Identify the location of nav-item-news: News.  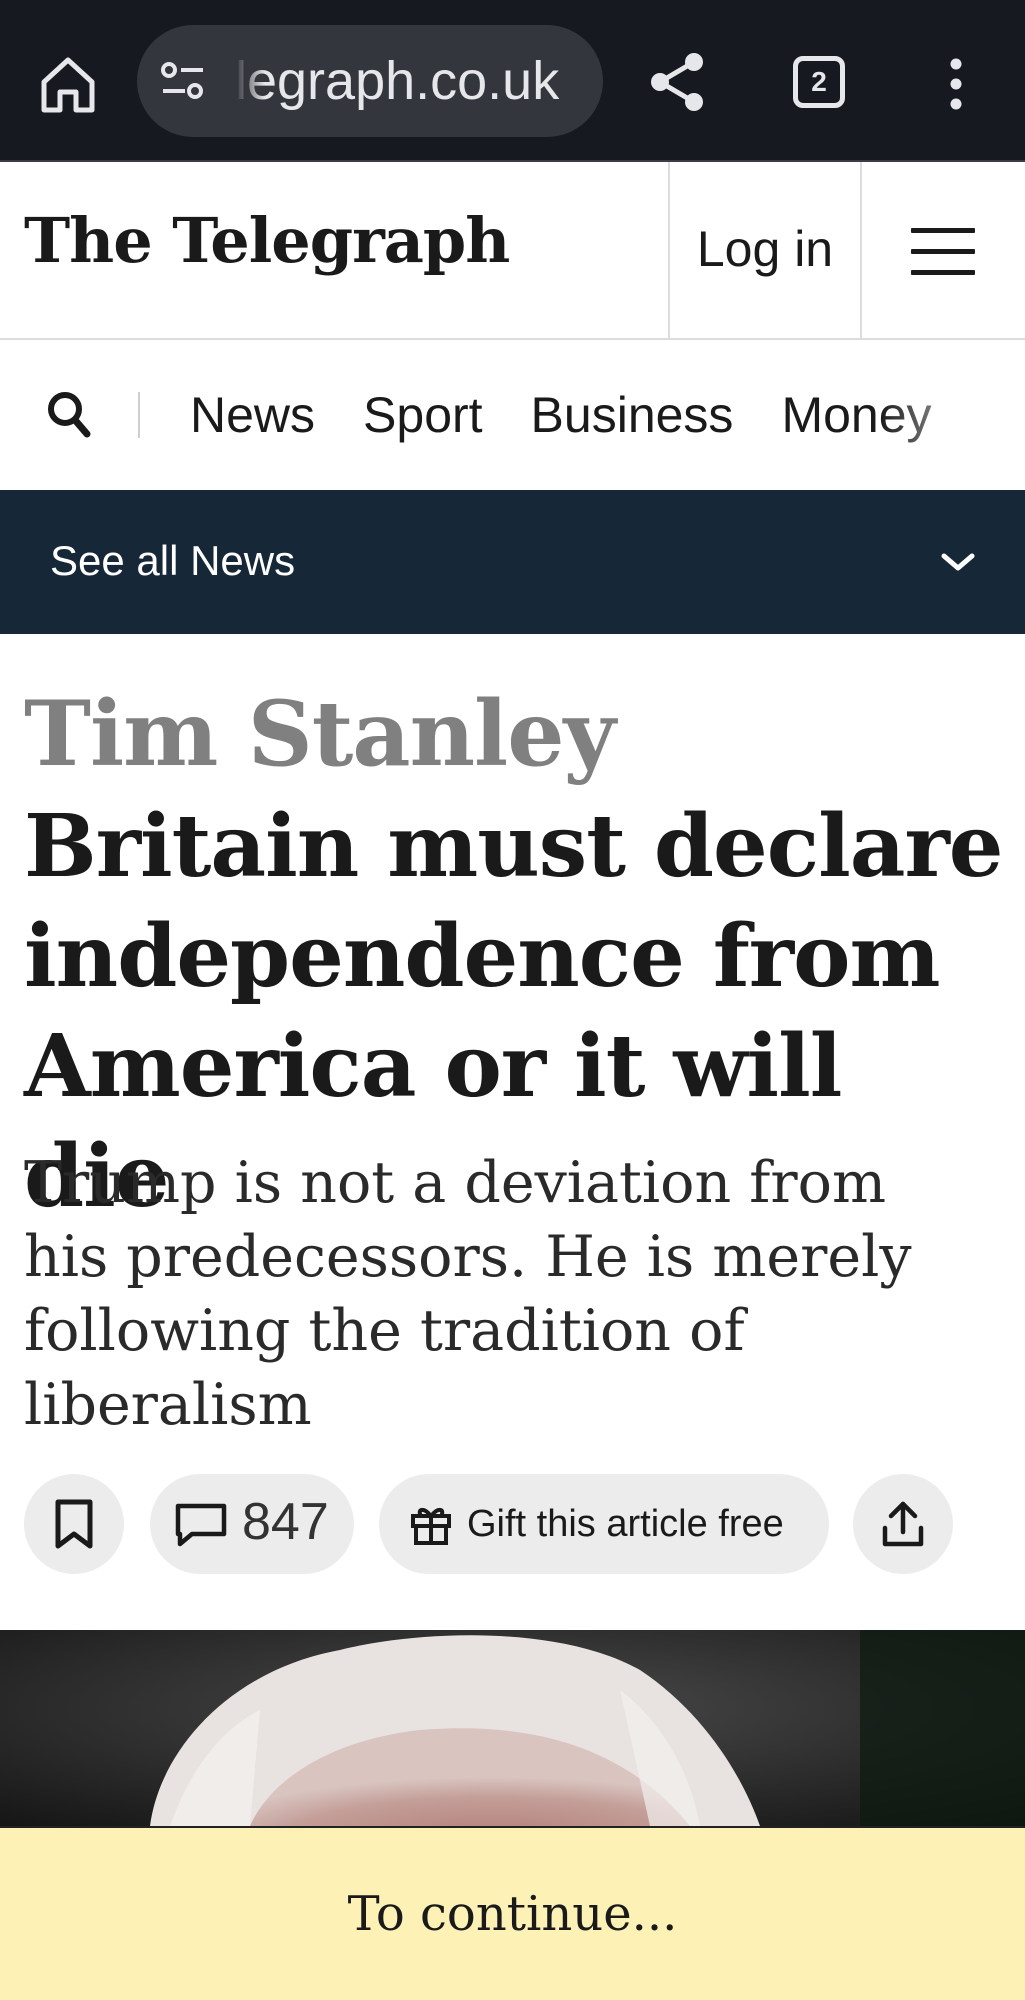
(252, 415).